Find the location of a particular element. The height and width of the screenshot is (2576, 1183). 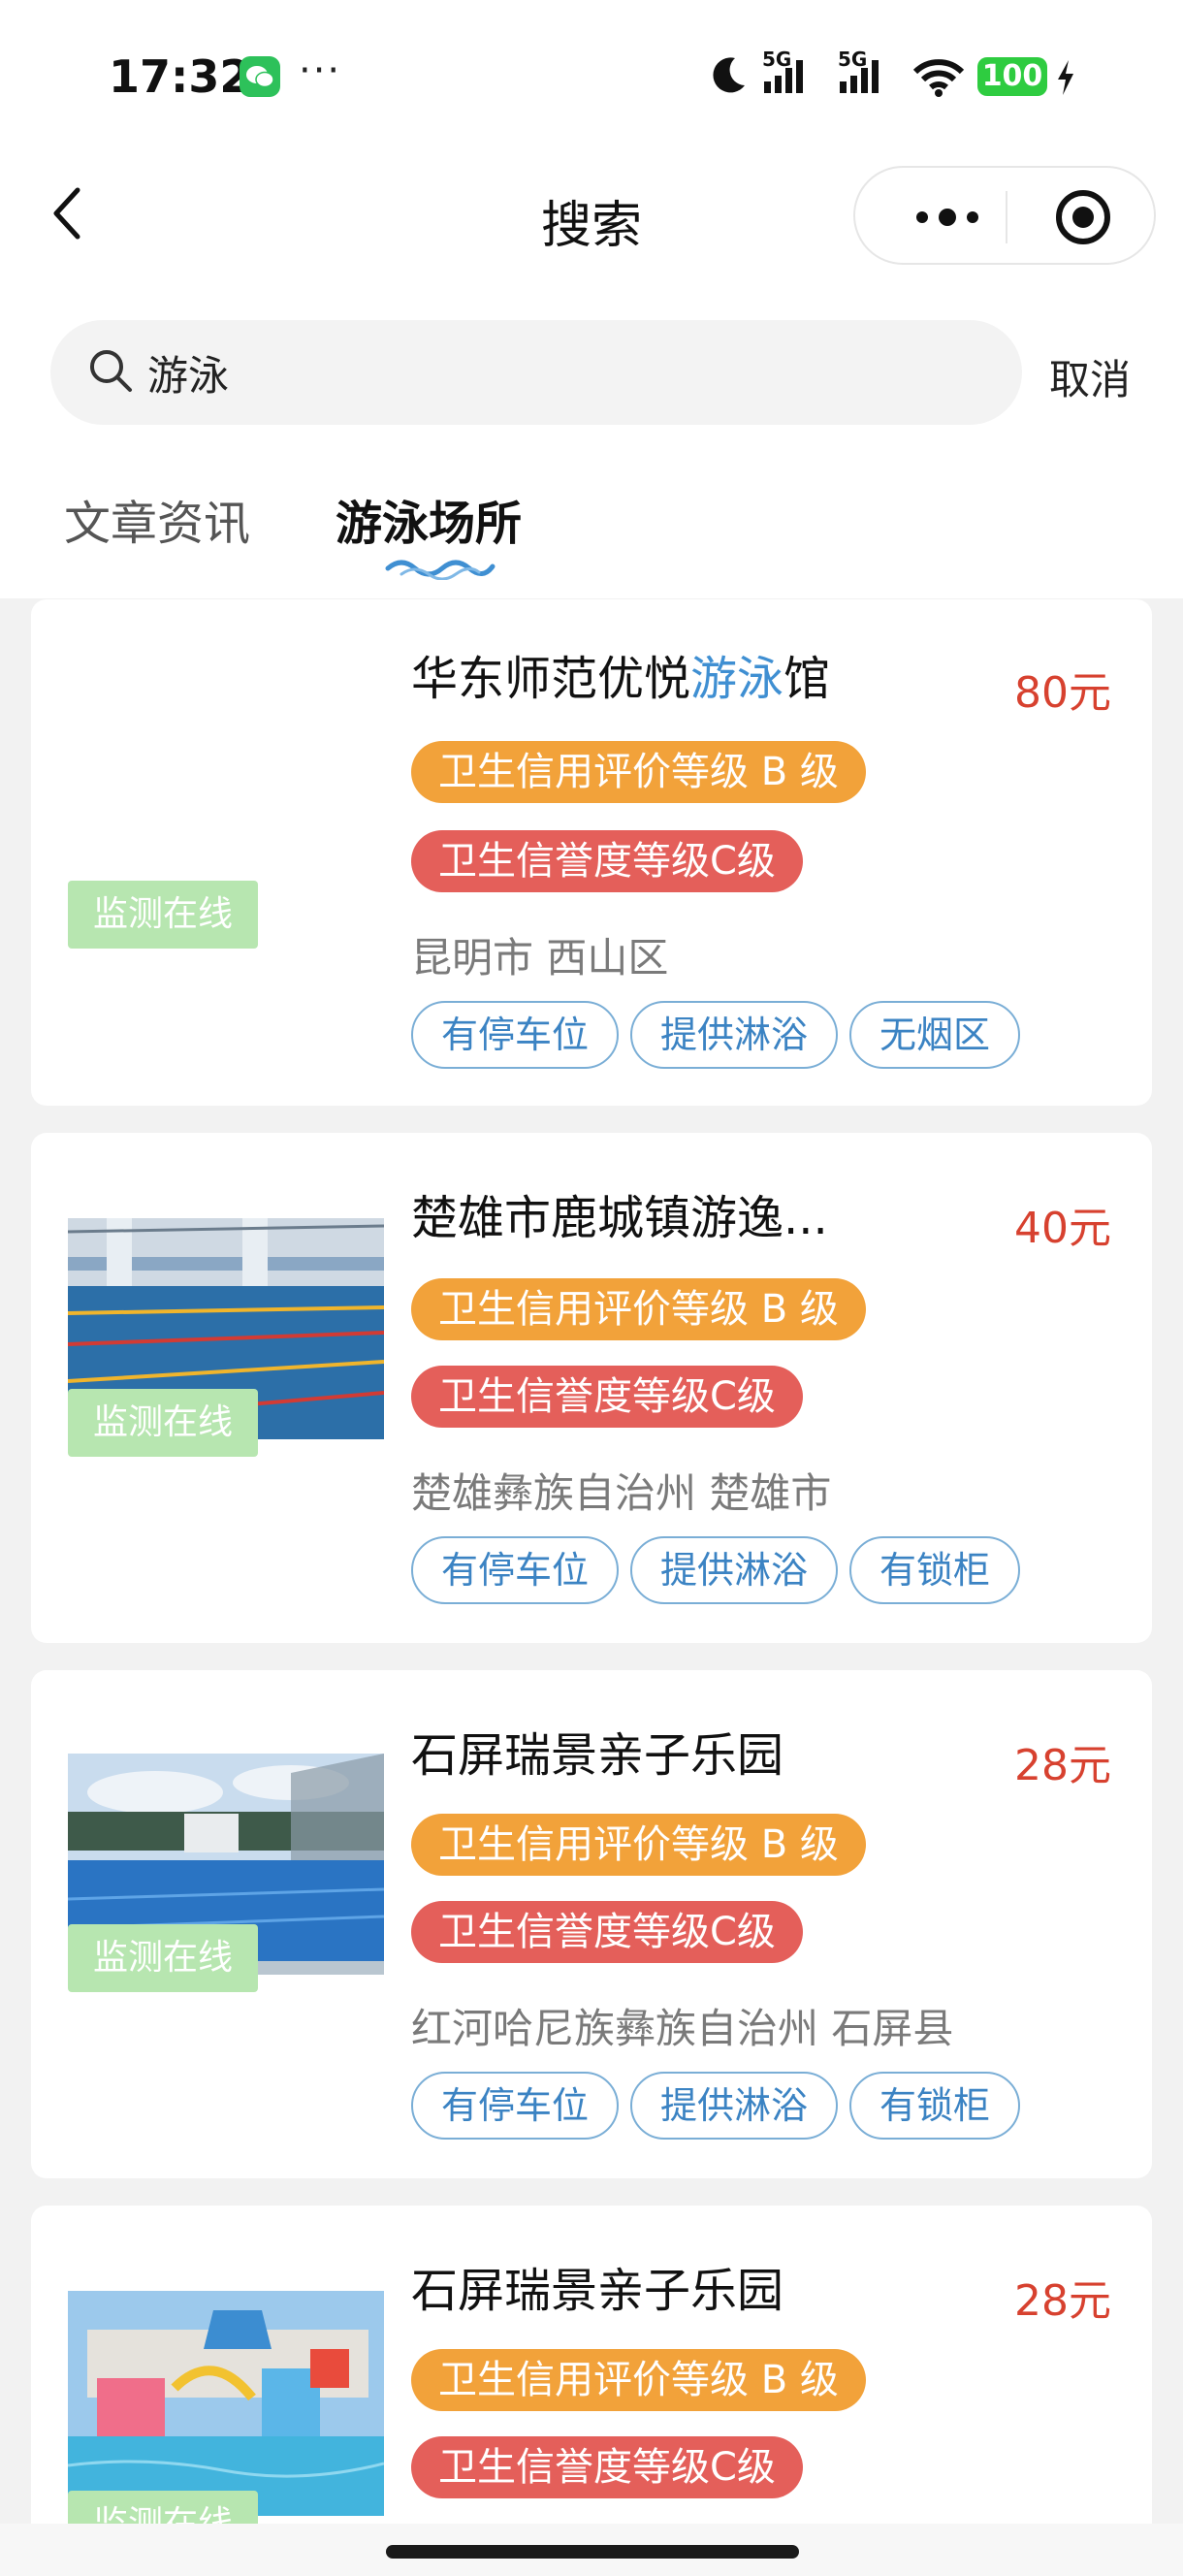

venue-price: 40元 is located at coordinates (1062, 1228).